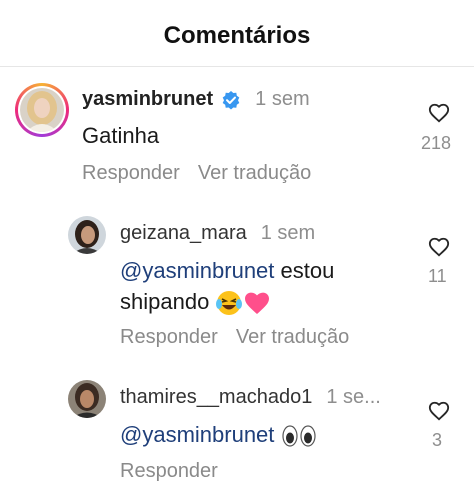 The height and width of the screenshot is (495, 474). I want to click on comment-text-part: shipando, so click(165, 301).